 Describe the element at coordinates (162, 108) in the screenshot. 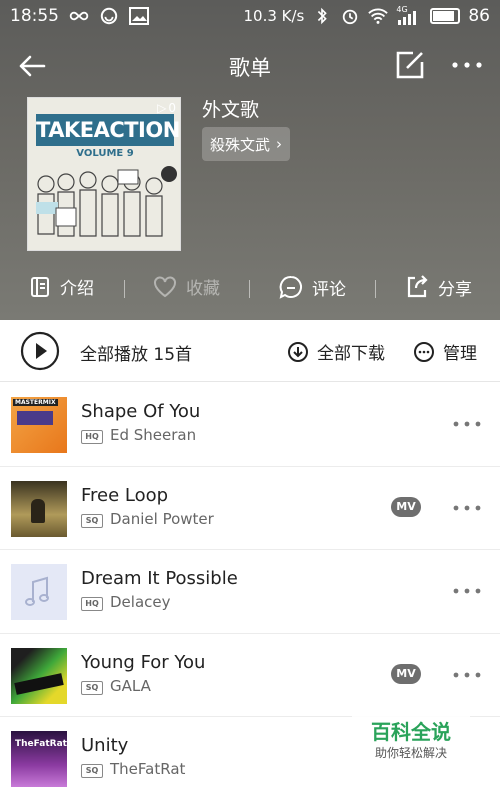

I see `play-count-icon: ▷` at that location.